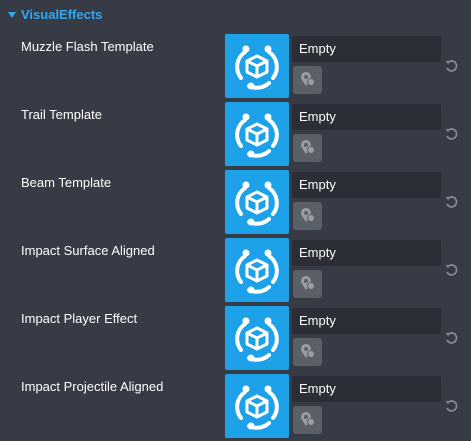  I want to click on property-label: Impact Player Effect, so click(79, 318).